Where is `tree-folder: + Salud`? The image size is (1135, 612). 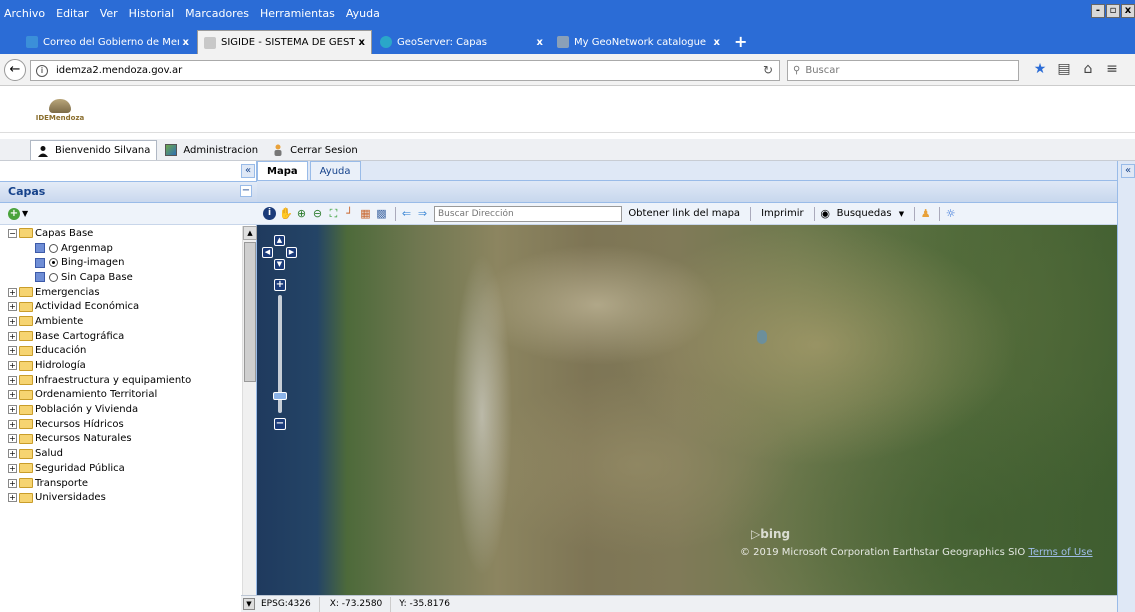 tree-folder: + Salud is located at coordinates (124, 453).